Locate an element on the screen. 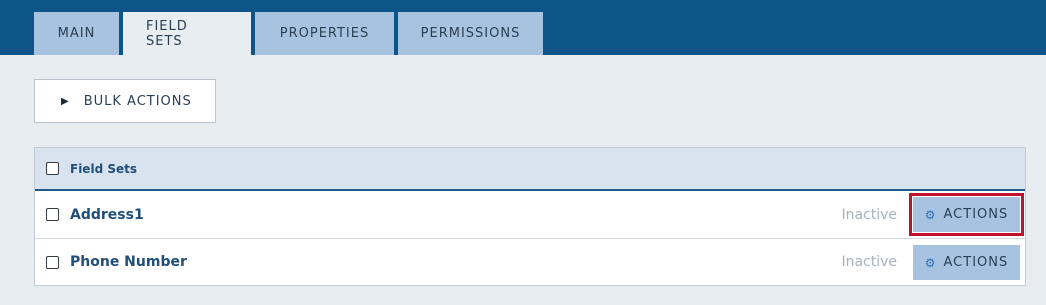 The width and height of the screenshot is (1046, 305). select-all-checkbox is located at coordinates (52, 168).